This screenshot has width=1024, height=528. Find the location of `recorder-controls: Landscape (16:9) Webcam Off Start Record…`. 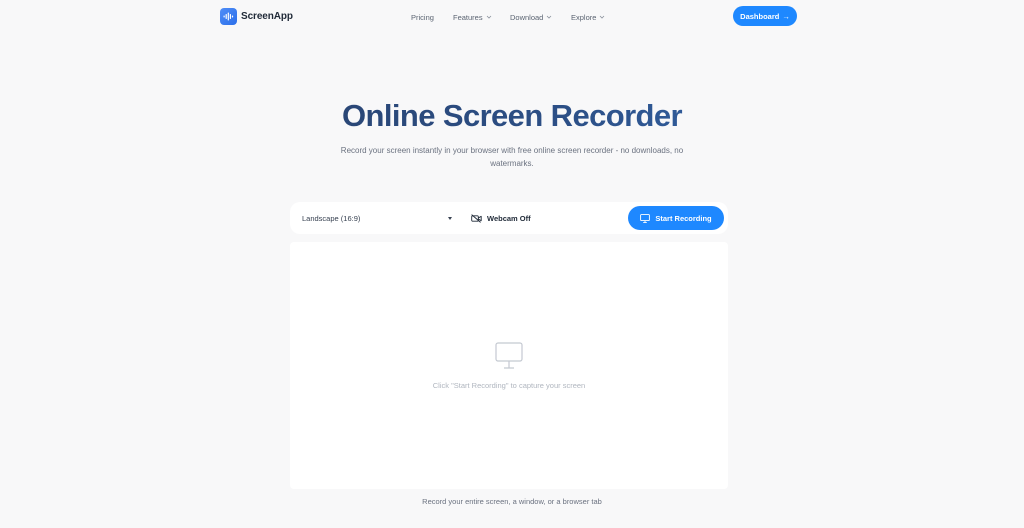

recorder-controls: Landscape (16:9) Webcam Off Start Record… is located at coordinates (509, 218).